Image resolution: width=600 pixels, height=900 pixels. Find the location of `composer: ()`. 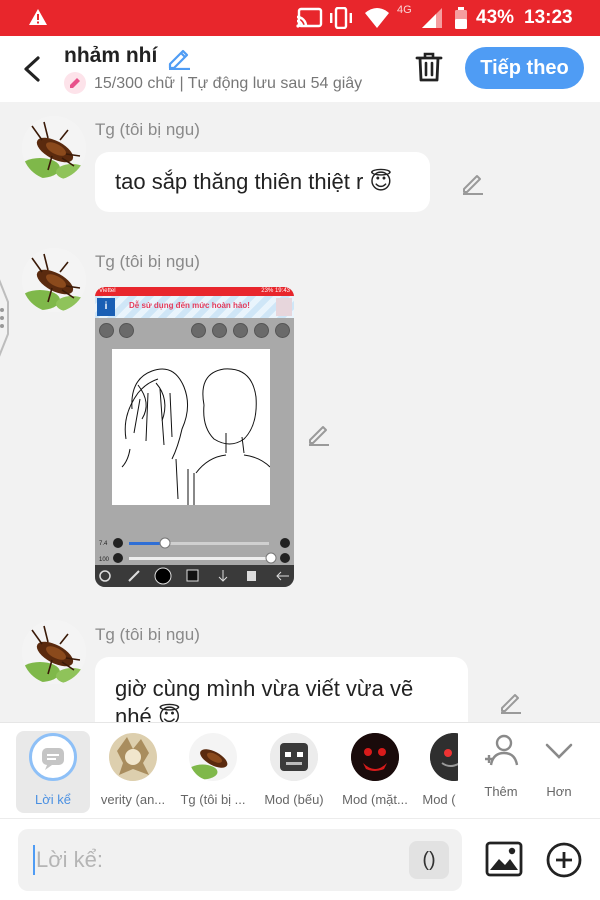

composer: () is located at coordinates (300, 859).